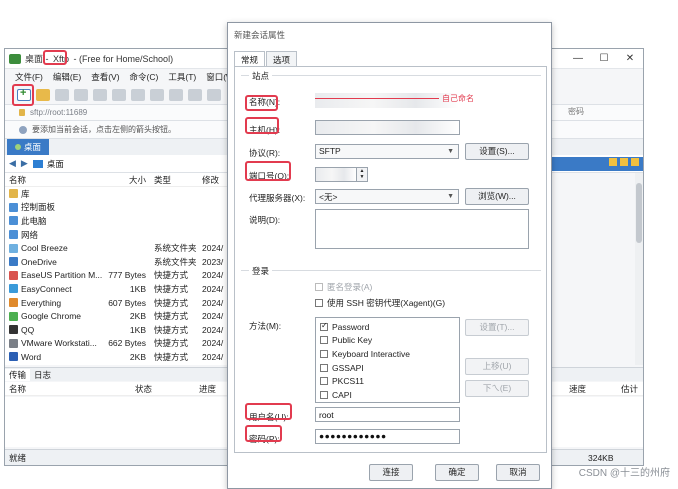  Describe the element at coordinates (497, 388) in the screenshot. I see `move-down-button: 下ㄟ(E)` at that location.